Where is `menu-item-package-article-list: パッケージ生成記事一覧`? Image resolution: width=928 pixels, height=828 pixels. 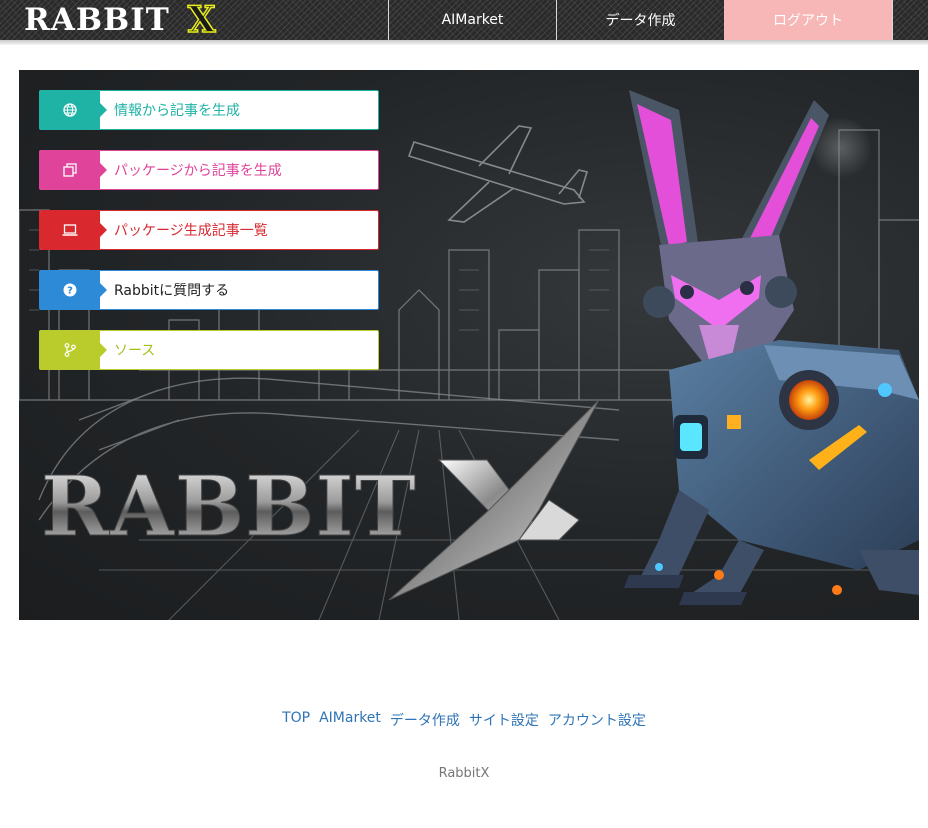
menu-item-package-article-list: パッケージ生成記事一覧 is located at coordinates (209, 230).